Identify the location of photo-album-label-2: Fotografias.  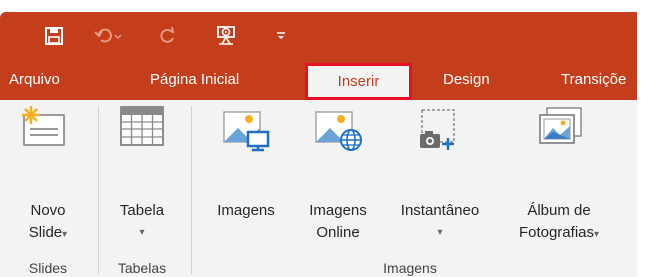
(556, 232).